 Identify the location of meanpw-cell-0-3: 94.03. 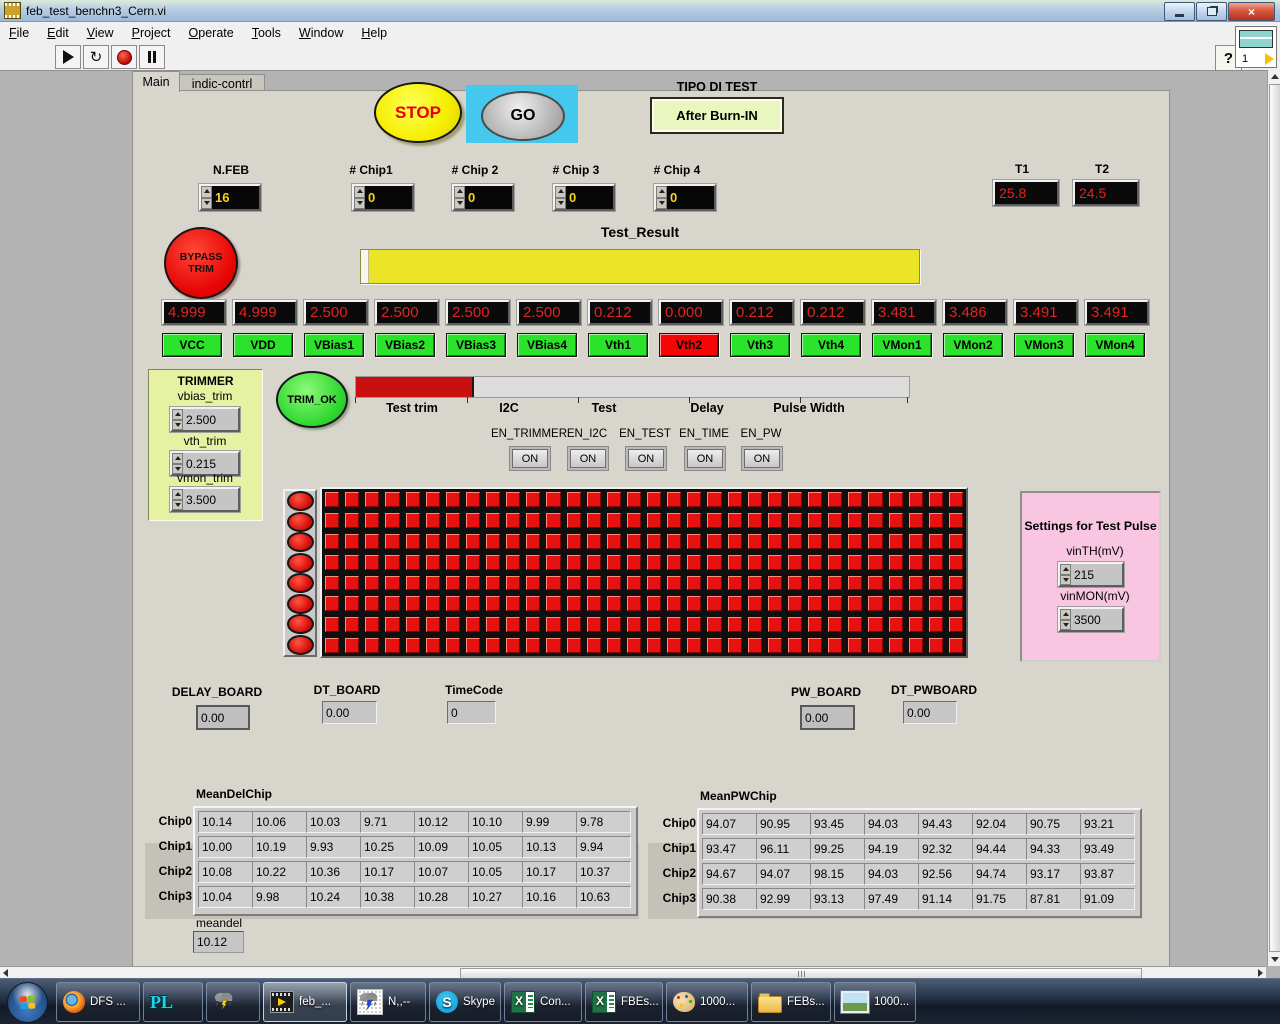
(891, 824).